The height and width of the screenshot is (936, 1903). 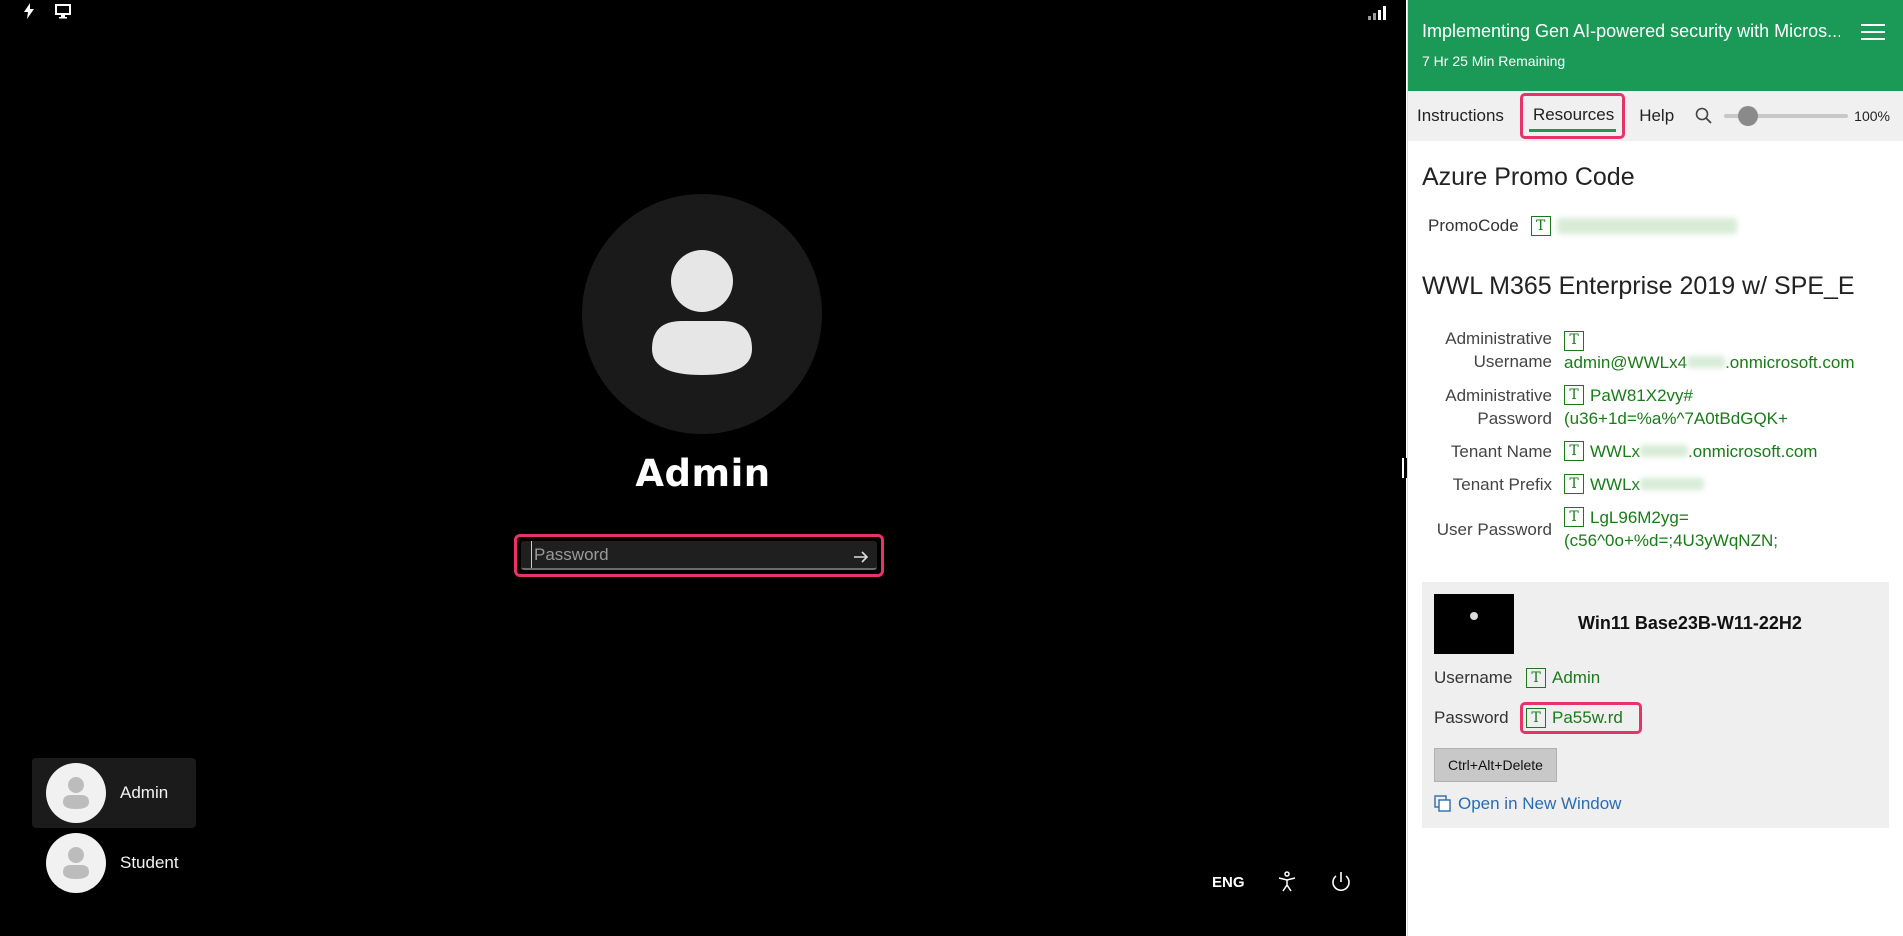 I want to click on zoom-value: 100%, so click(x=1872, y=116).